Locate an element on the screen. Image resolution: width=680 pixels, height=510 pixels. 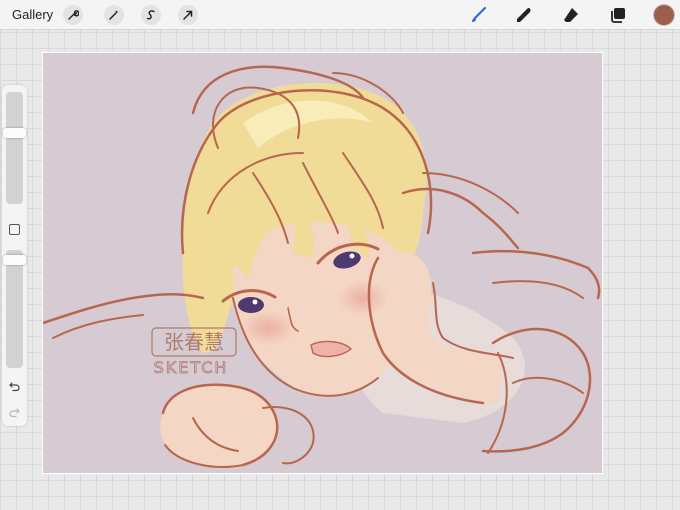
right-cheek-blush is located at coordinates (363, 298).